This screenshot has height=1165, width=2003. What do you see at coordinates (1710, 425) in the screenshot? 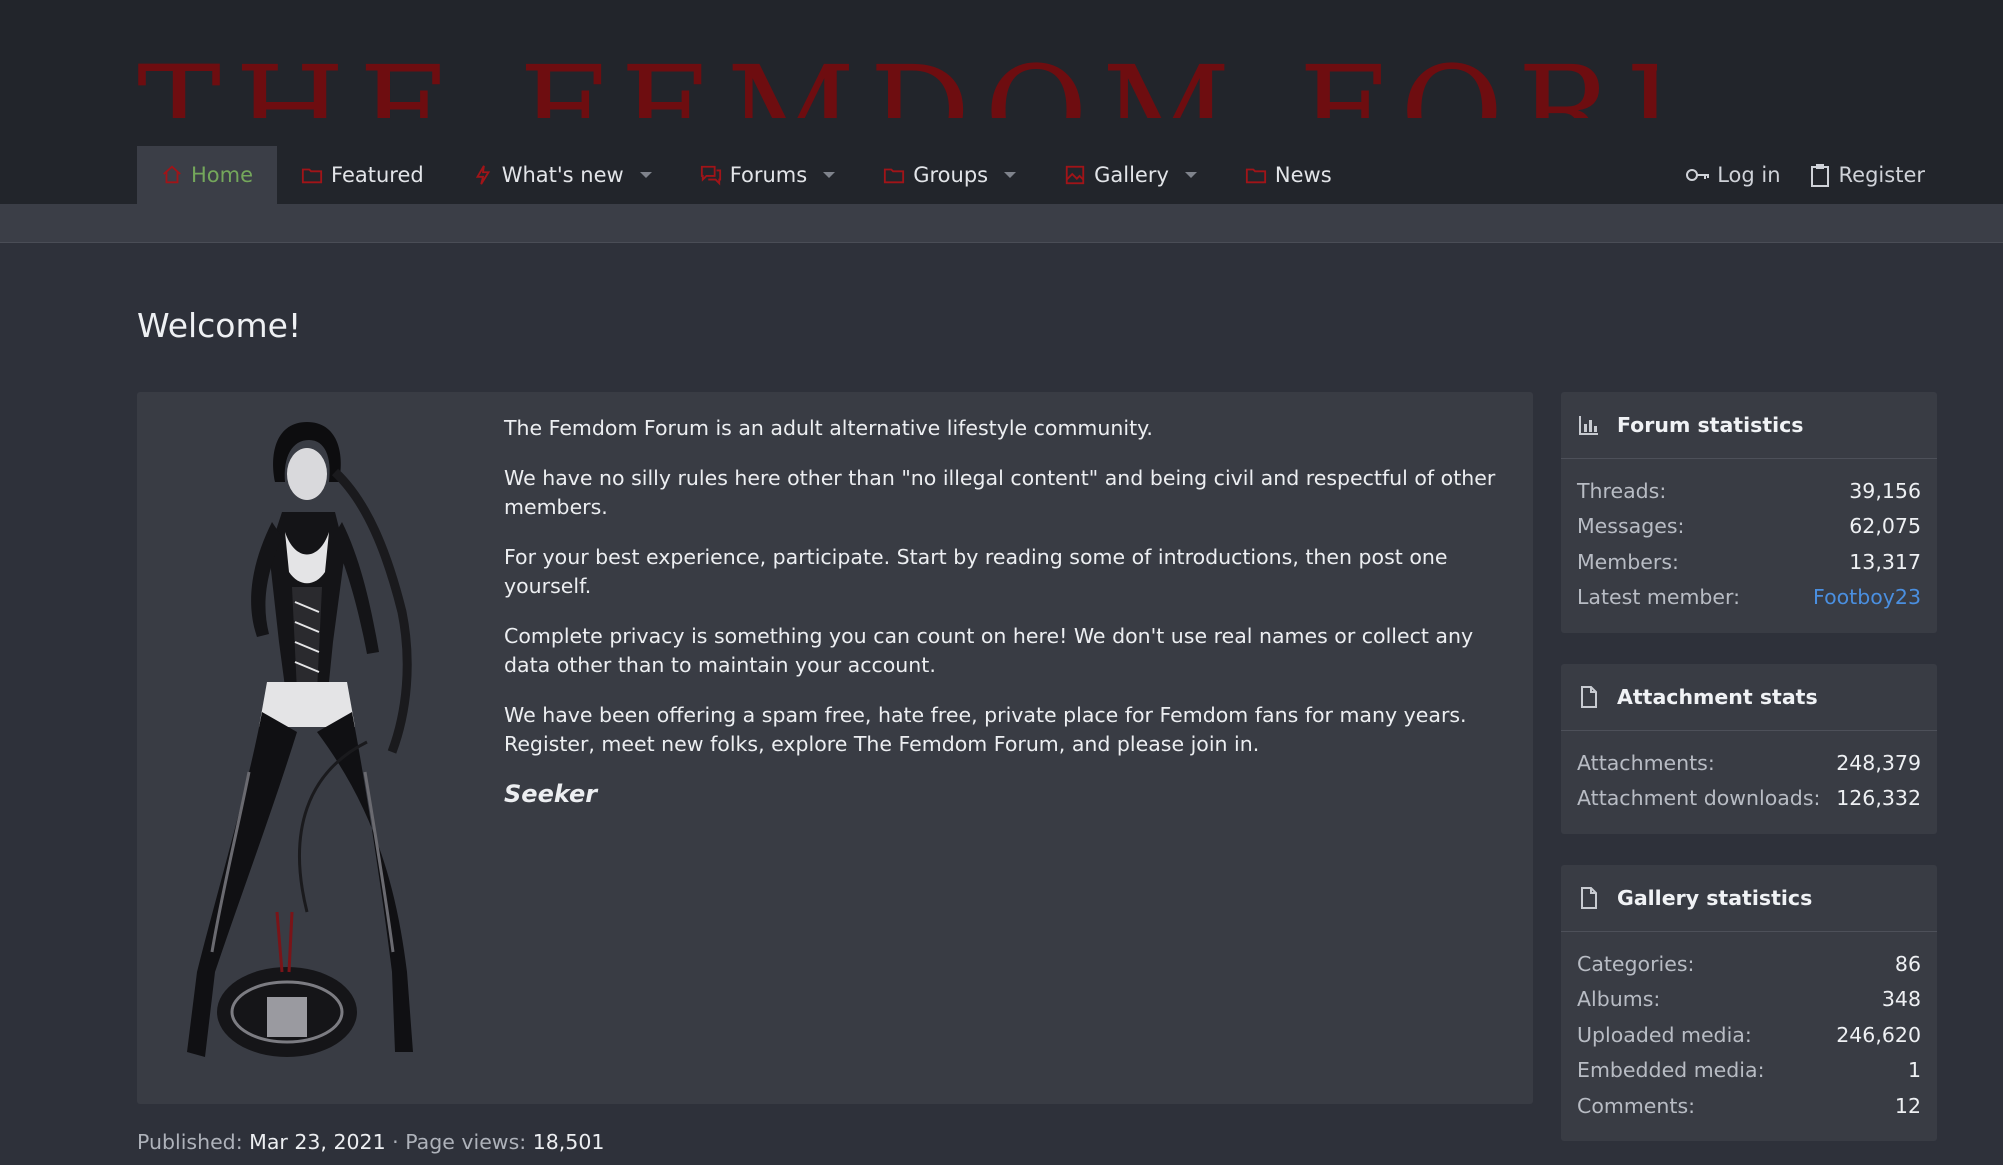
I see `forum-statistics-title: Forum statistics` at bounding box center [1710, 425].